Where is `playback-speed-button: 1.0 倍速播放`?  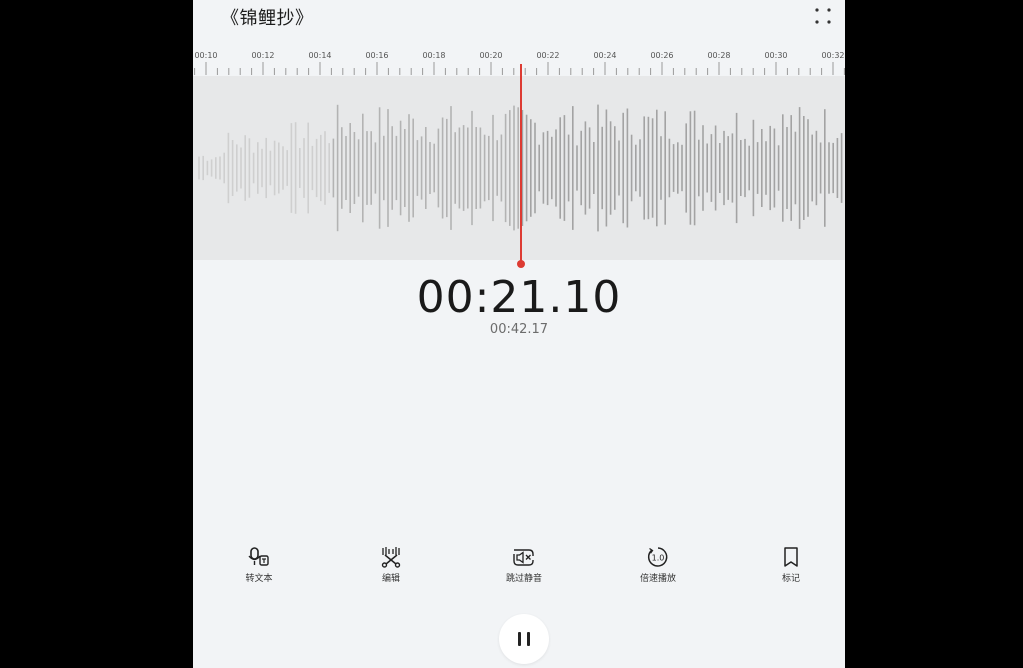 playback-speed-button: 1.0 倍速播放 is located at coordinates (658, 565).